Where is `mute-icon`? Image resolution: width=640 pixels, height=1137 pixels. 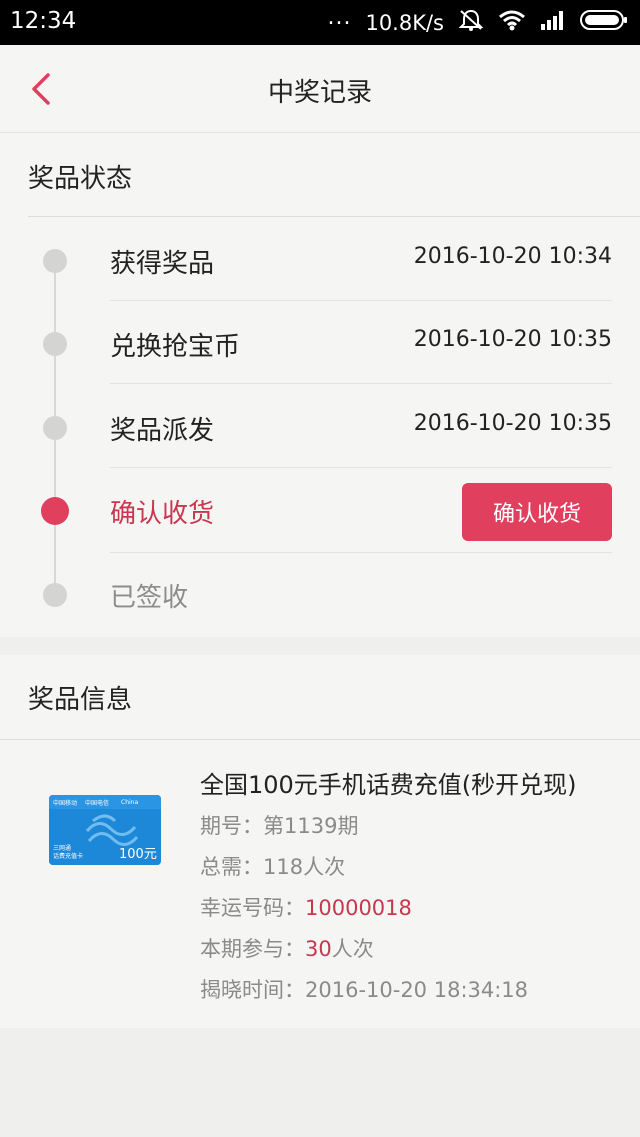
mute-icon is located at coordinates (471, 22).